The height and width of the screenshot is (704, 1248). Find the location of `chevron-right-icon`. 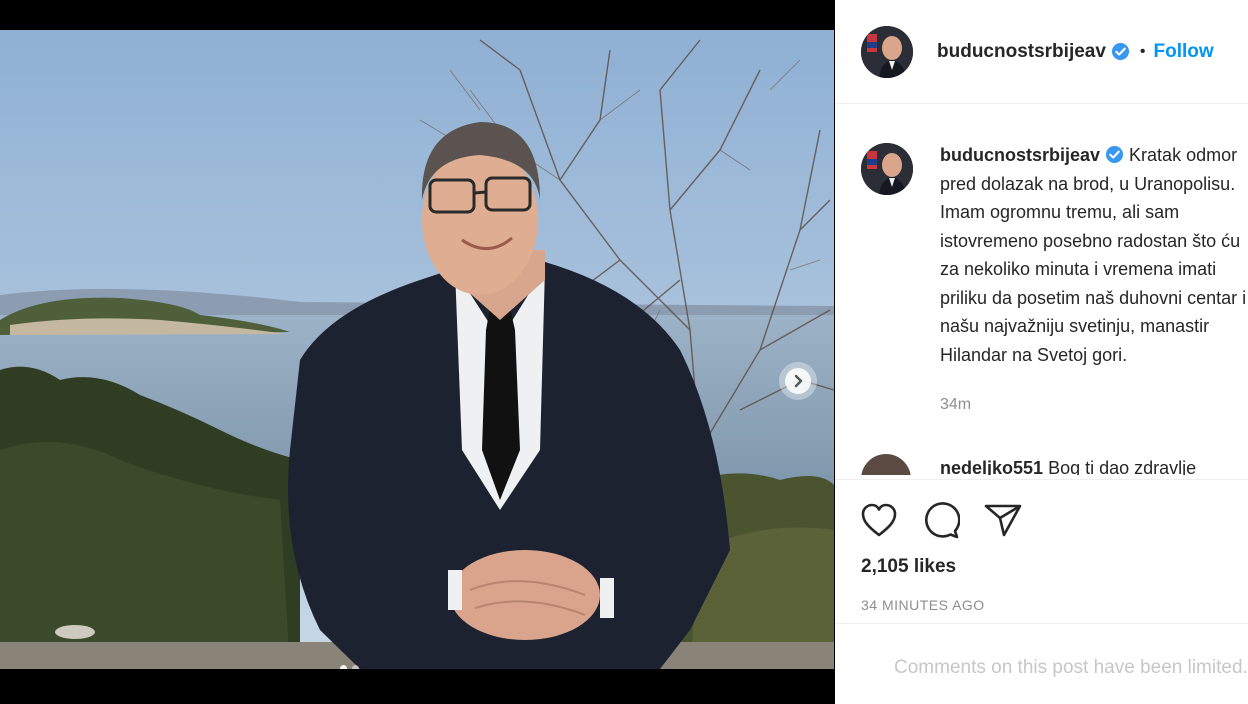

chevron-right-icon is located at coordinates (798, 381).